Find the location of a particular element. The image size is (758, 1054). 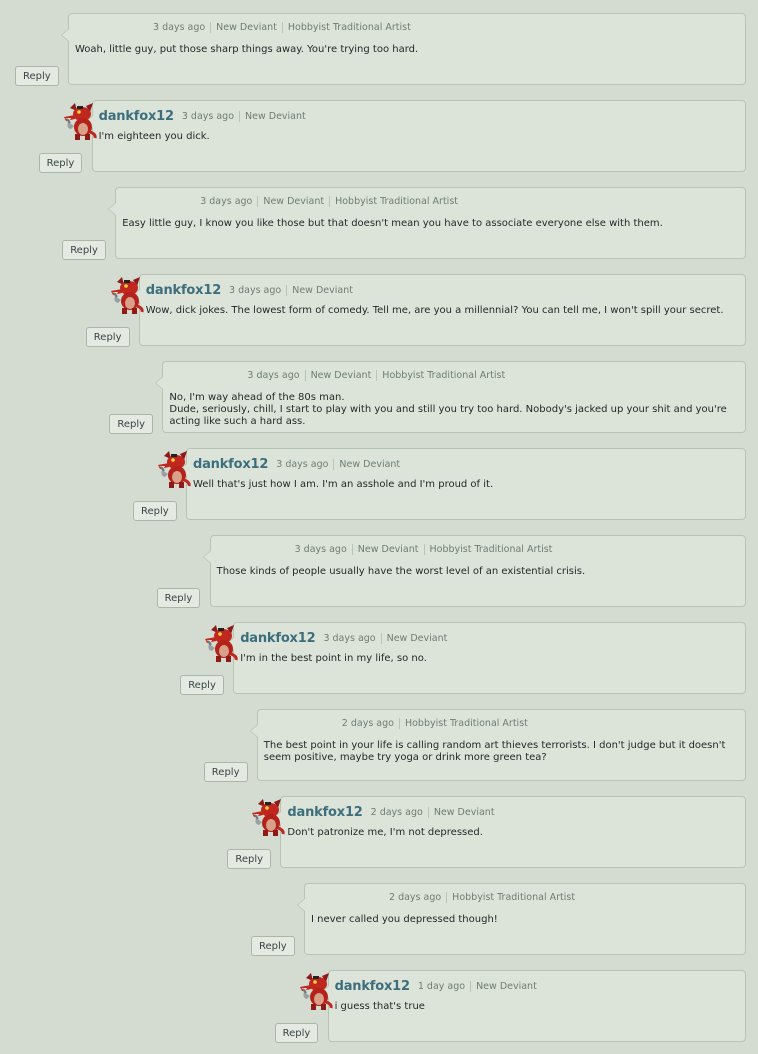

comment-text: Don't patronize me, I'm not depressed. is located at coordinates (512, 833).